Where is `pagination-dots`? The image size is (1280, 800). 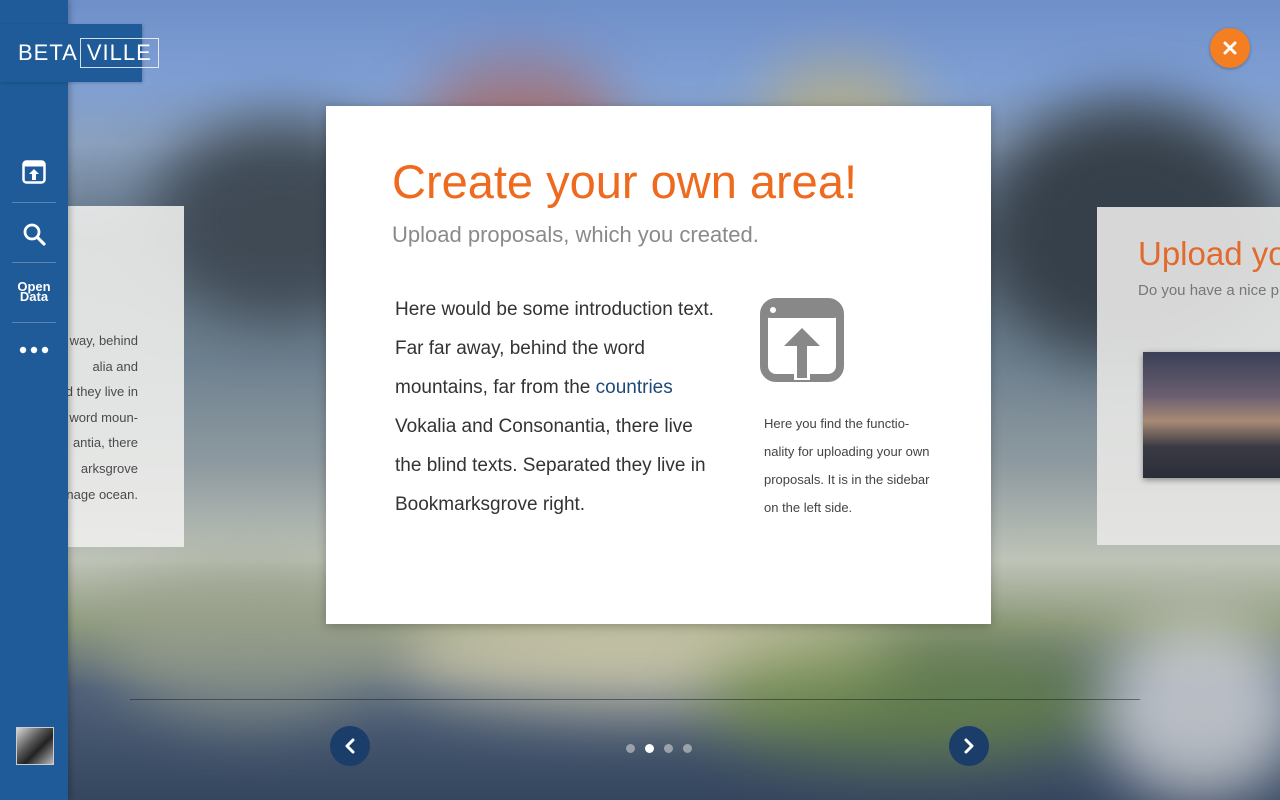 pagination-dots is located at coordinates (659, 748).